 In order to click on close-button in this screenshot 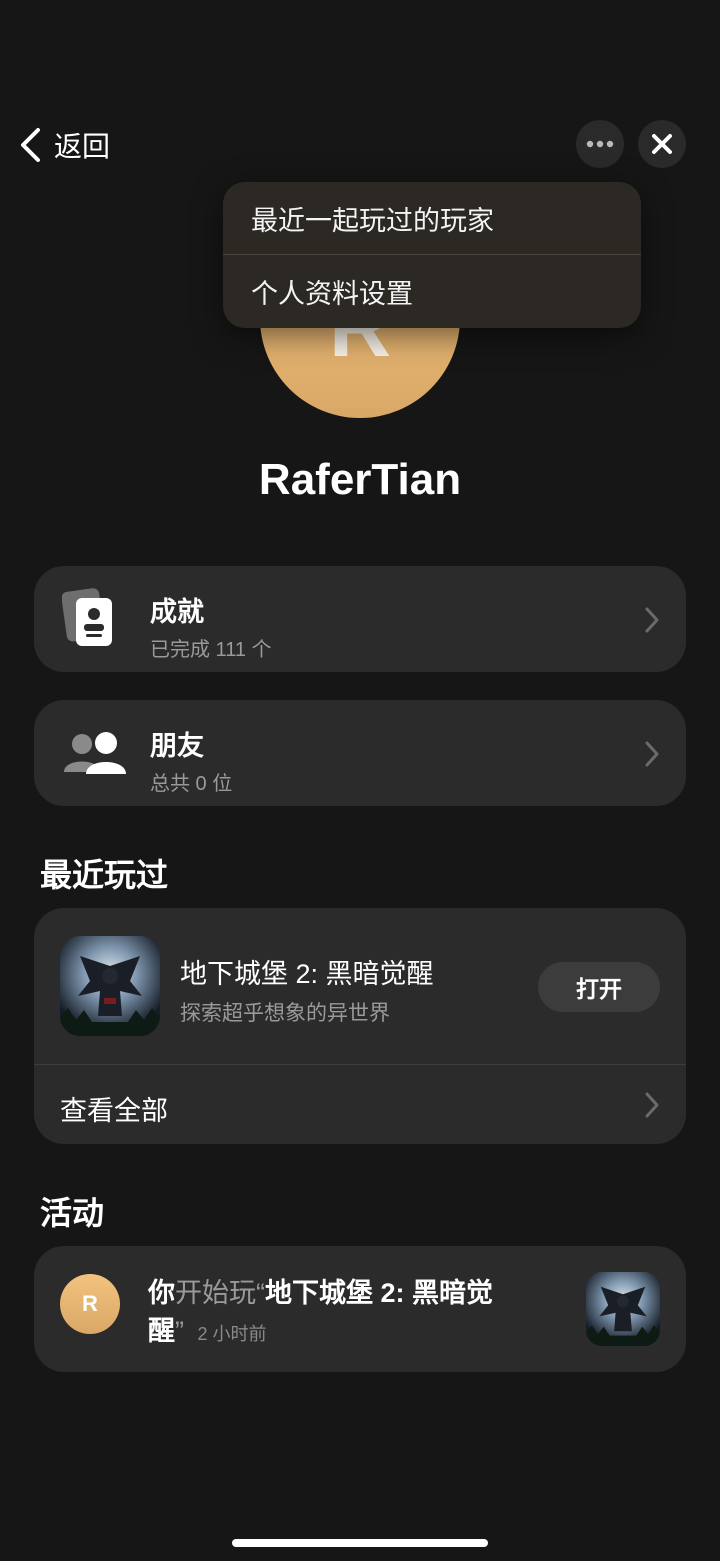, I will do `click(662, 144)`.